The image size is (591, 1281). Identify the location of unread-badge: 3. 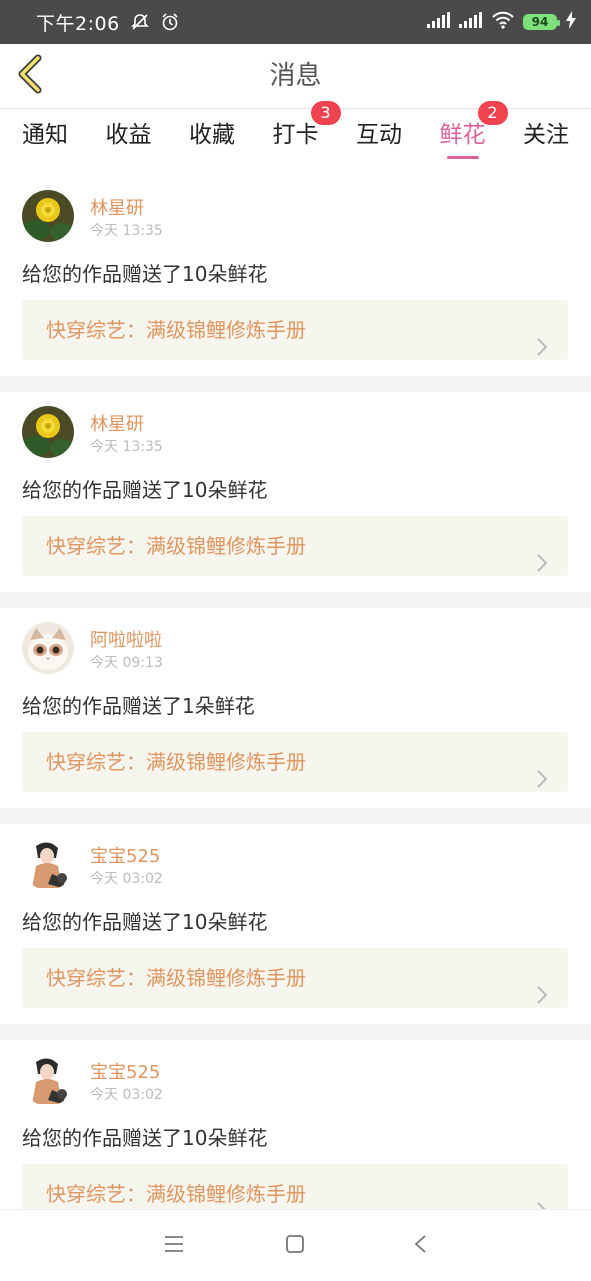
(325, 113).